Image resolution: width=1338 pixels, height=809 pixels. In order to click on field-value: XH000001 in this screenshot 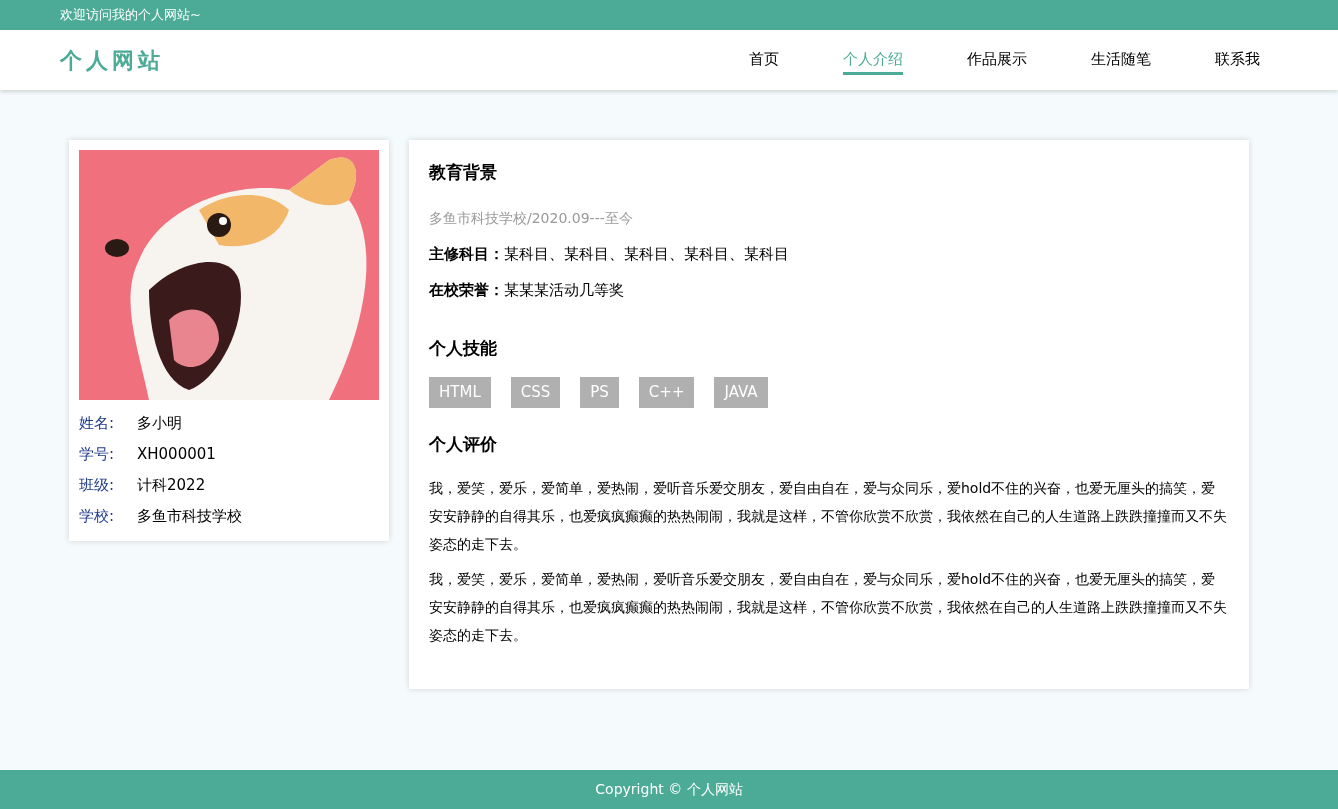, I will do `click(176, 454)`.